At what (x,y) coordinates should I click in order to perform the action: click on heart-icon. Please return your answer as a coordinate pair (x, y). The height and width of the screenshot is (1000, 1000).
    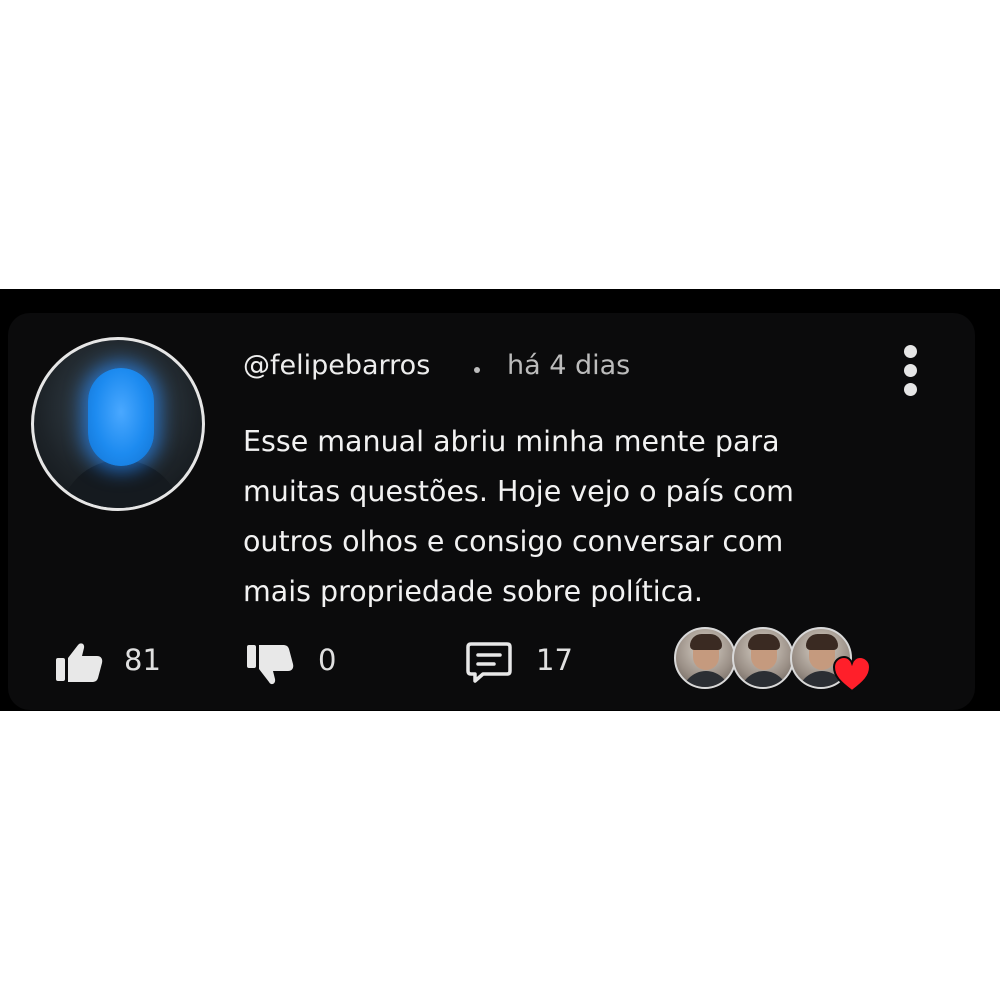
    Looking at the image, I should click on (852, 674).